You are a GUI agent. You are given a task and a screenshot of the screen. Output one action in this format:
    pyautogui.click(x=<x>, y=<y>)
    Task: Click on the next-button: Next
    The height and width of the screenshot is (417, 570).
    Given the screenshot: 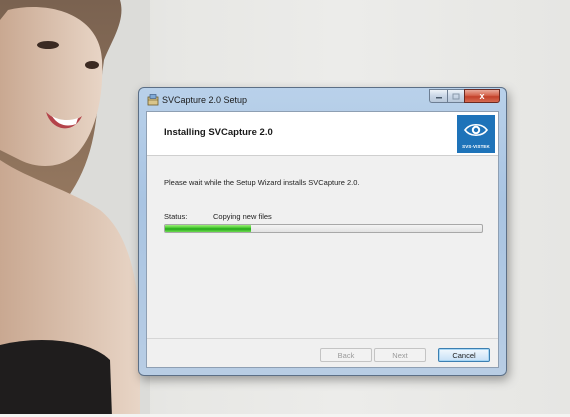 What is the action you would take?
    pyautogui.click(x=400, y=355)
    